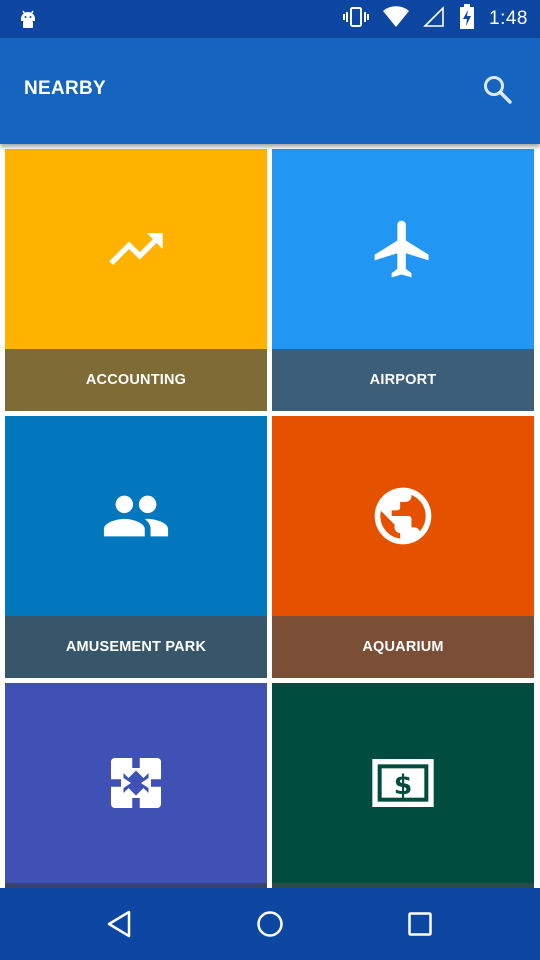 This screenshot has width=540, height=960. What do you see at coordinates (403, 647) in the screenshot?
I see `tile-label: AQUARIUM` at bounding box center [403, 647].